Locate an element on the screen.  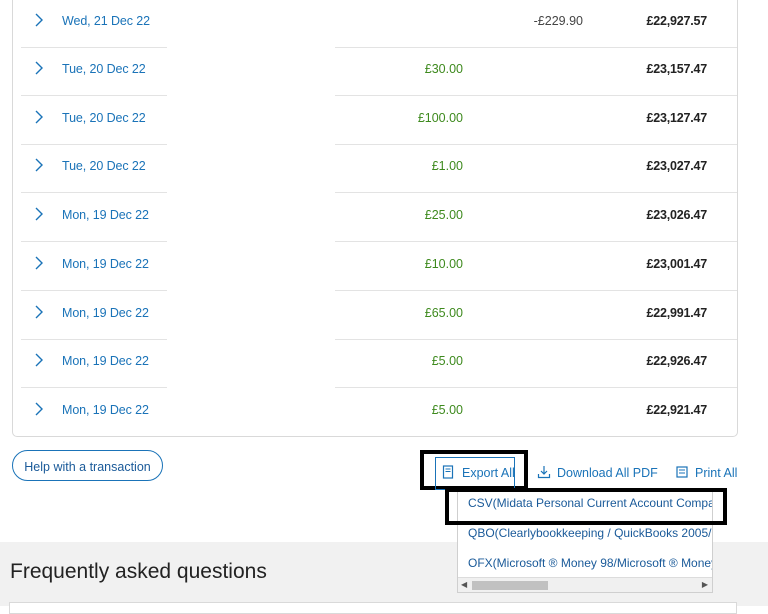
credit-amount: £1.00 is located at coordinates (447, 166).